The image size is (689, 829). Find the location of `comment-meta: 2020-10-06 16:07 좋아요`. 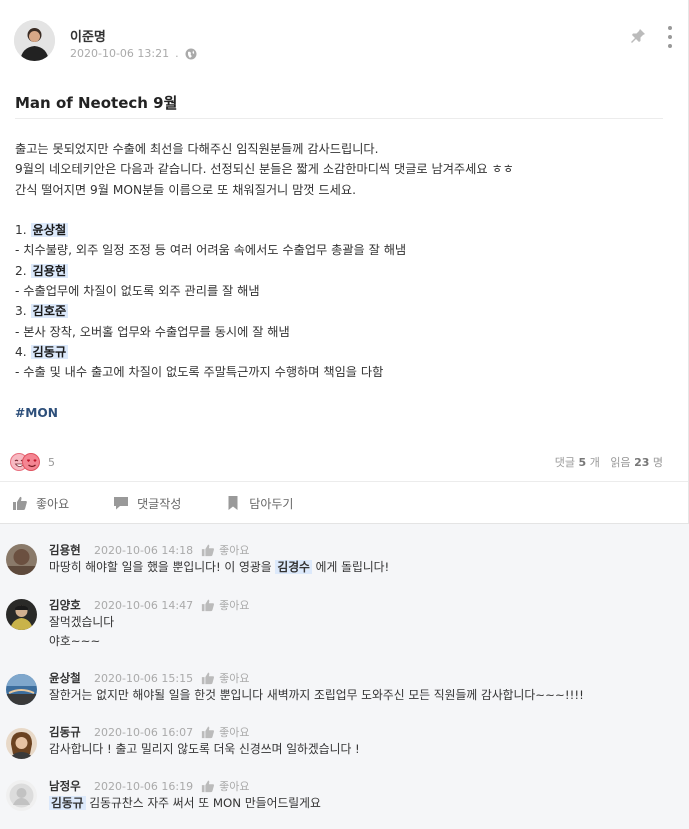

comment-meta: 2020-10-06 16:07 좋아요 is located at coordinates (172, 732).